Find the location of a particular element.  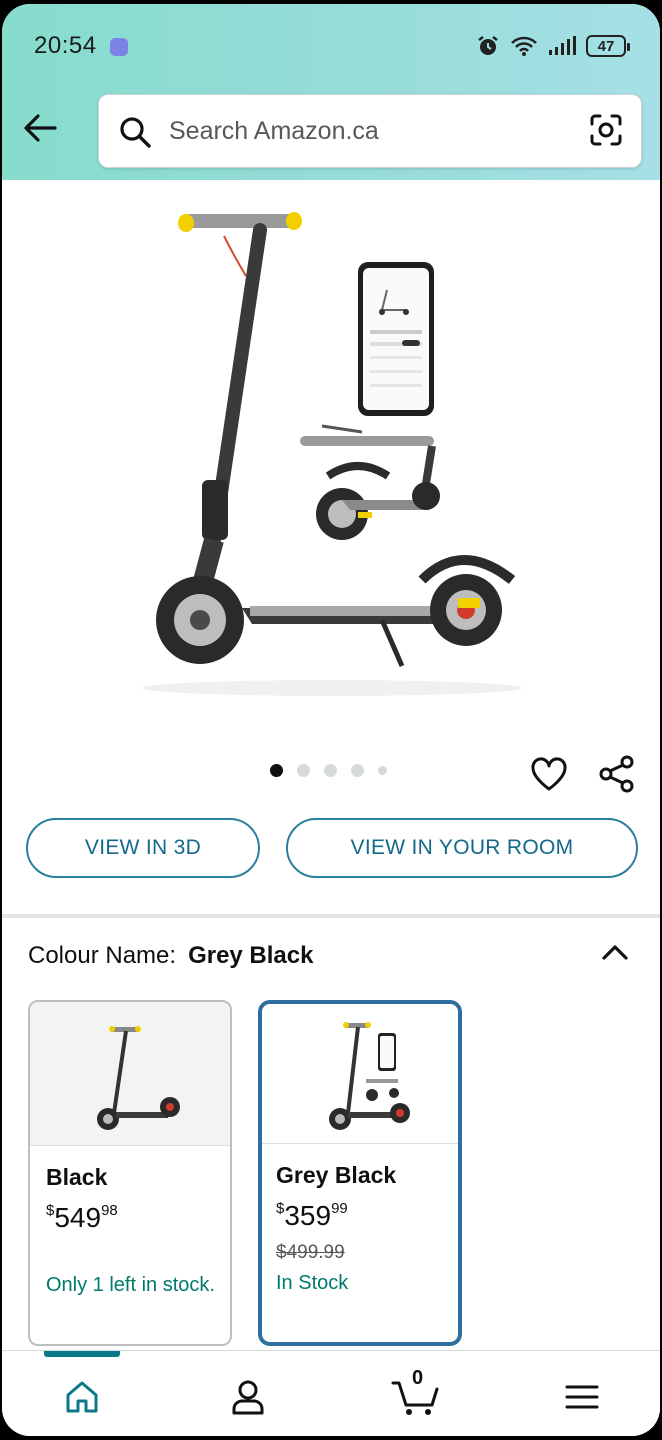

account-icon is located at coordinates (248, 1397).